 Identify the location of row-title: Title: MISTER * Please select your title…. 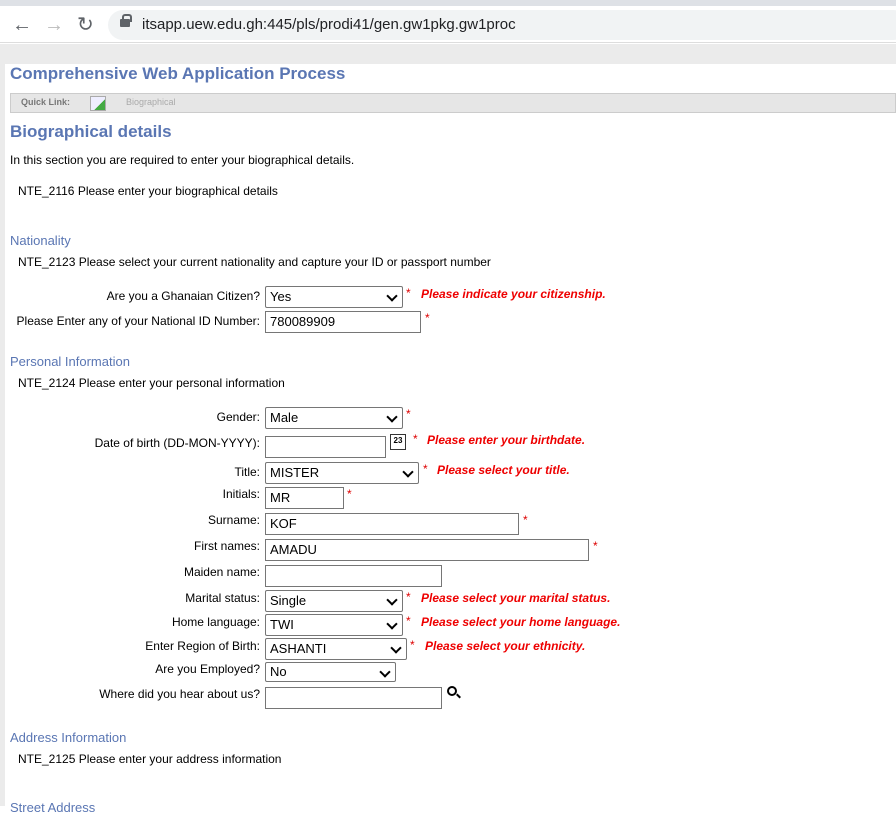
(450, 473).